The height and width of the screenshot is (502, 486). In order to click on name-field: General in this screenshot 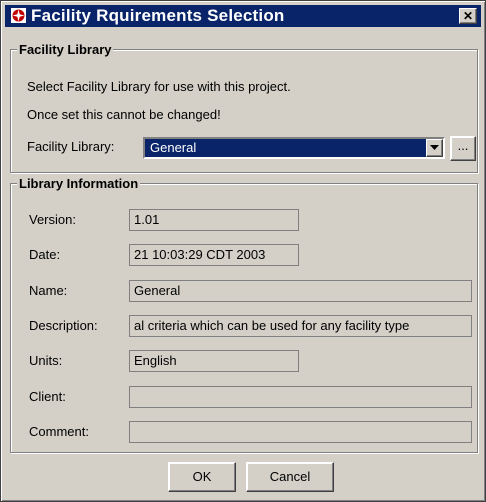, I will do `click(300, 291)`.